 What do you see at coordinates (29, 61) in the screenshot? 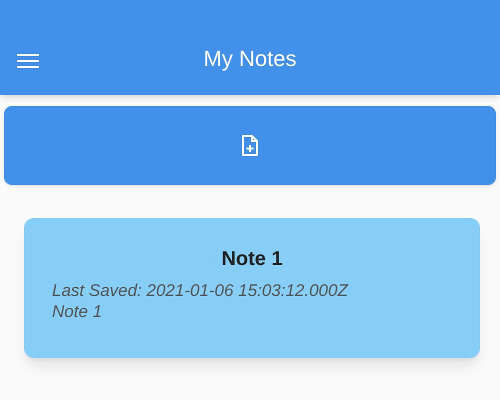
I see `menu-icon` at bounding box center [29, 61].